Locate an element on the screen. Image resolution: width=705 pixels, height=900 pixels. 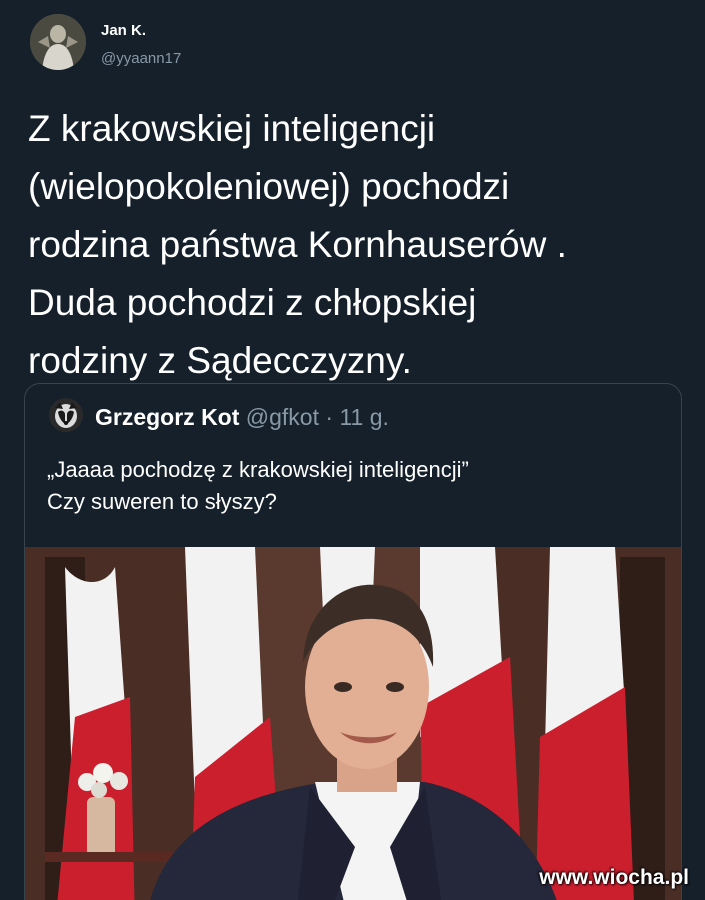
site-watermark: www.wiocha.pl is located at coordinates (614, 877).